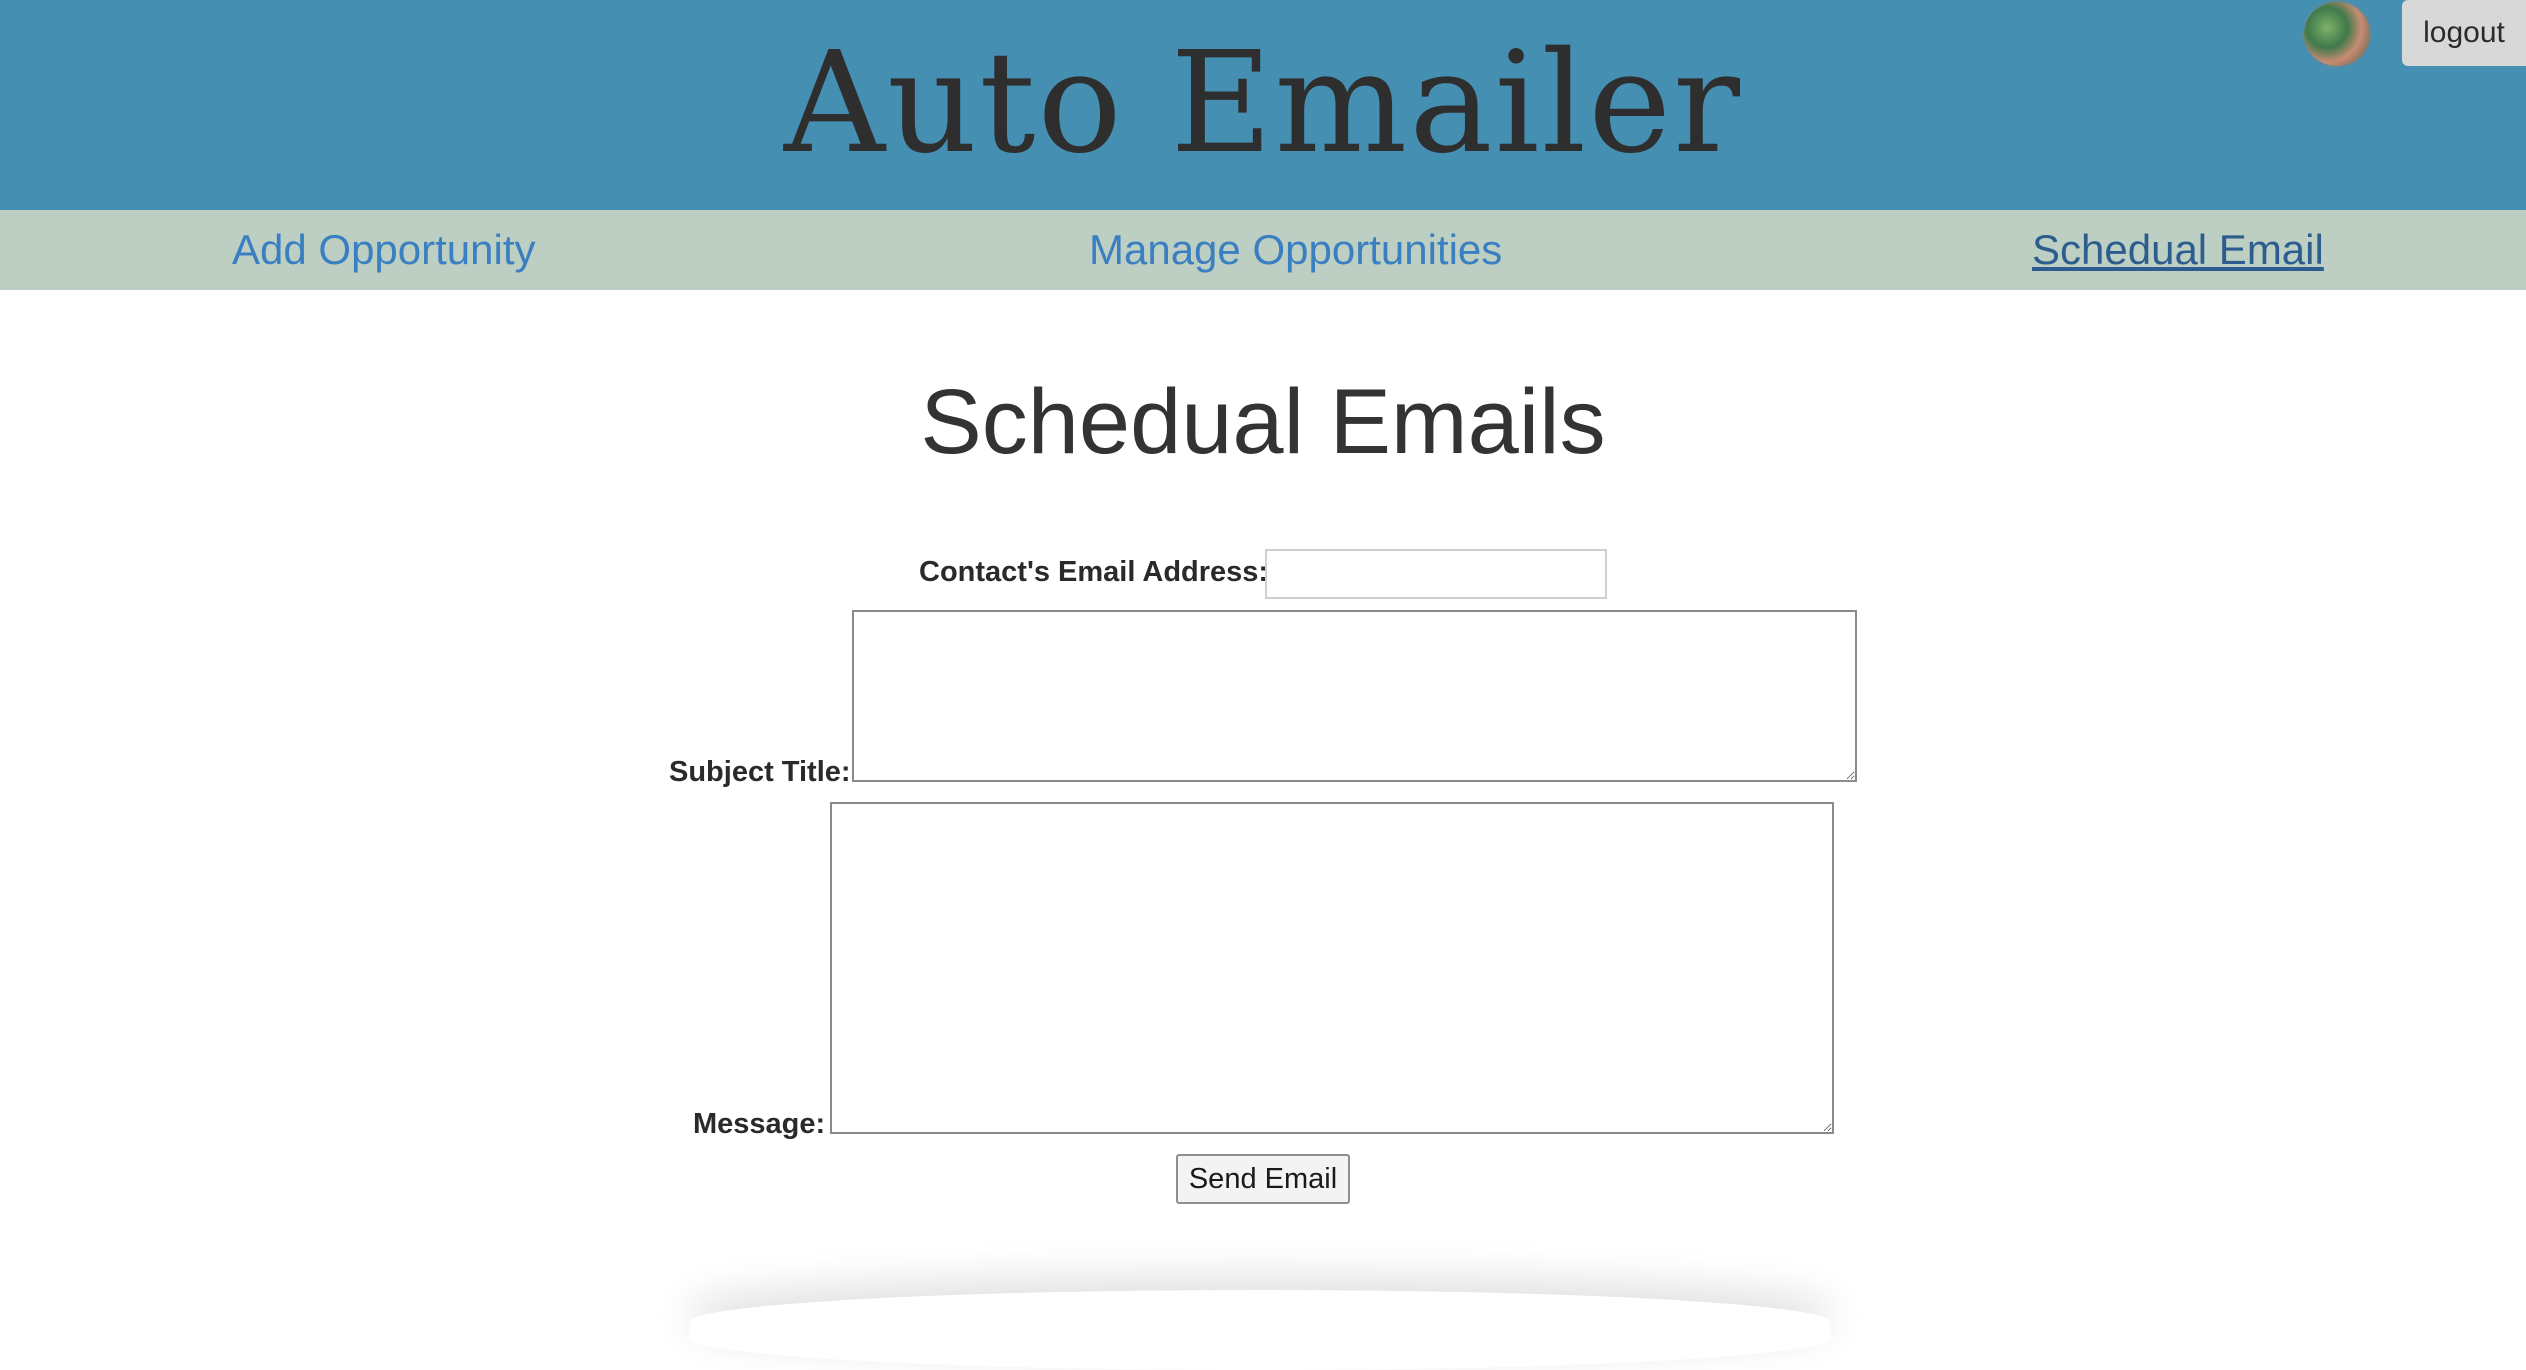 This screenshot has height=1370, width=2526. Describe the element at coordinates (1354, 696) in the screenshot. I see `subject-textarea` at that location.